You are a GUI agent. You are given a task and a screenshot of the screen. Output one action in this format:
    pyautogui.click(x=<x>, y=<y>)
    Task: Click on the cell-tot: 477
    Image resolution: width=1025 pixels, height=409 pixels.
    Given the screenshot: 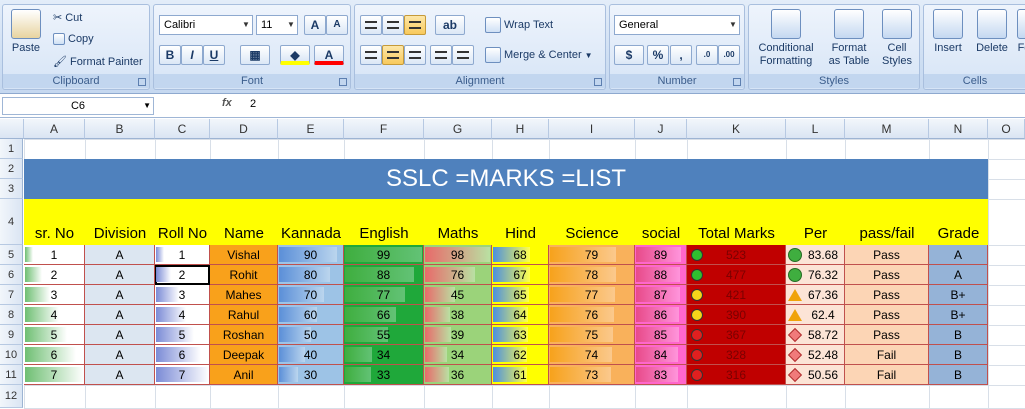 What is the action you would take?
    pyautogui.click(x=736, y=275)
    